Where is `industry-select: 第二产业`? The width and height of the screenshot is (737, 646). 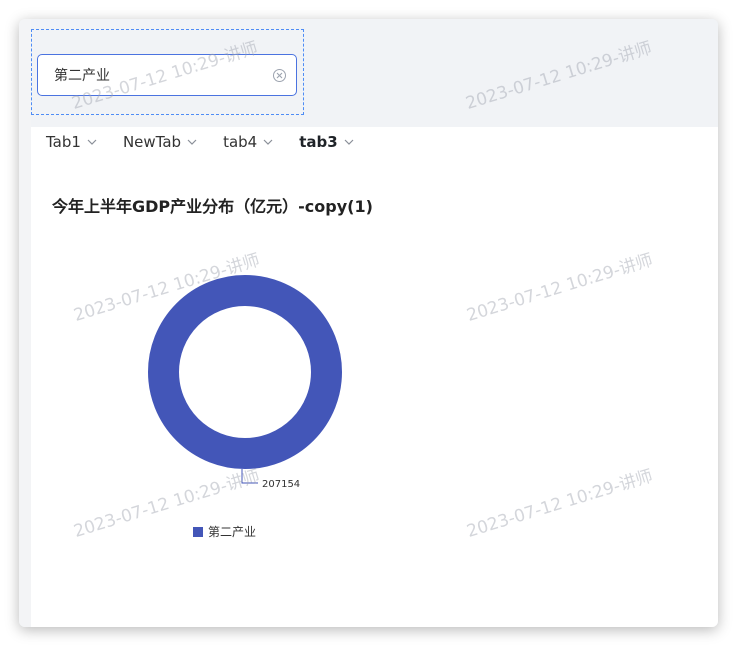
industry-select: 第二产业 is located at coordinates (167, 75).